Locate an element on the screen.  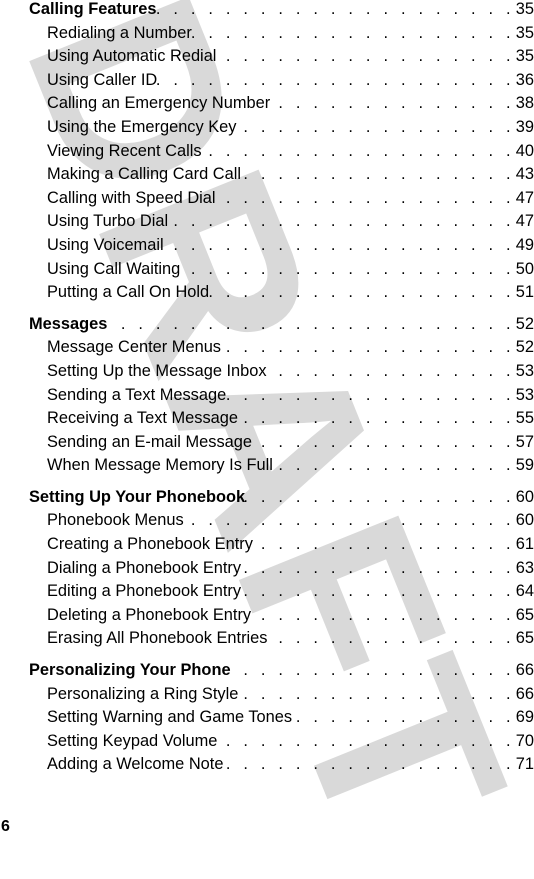
toc-entry: Phonebook Menus 60 is located at coordinates (281, 521).